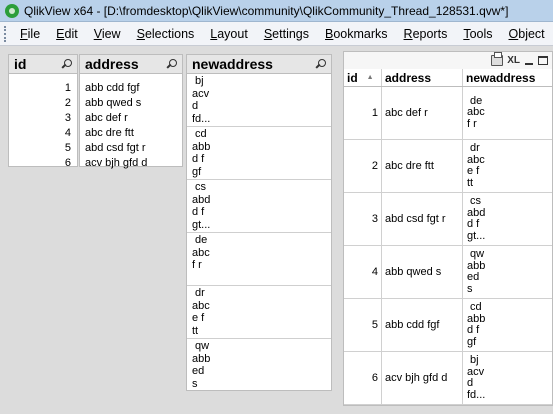  What do you see at coordinates (507, 166) in the screenshot?
I see `cell-newaddress: dr abc e f tt` at bounding box center [507, 166].